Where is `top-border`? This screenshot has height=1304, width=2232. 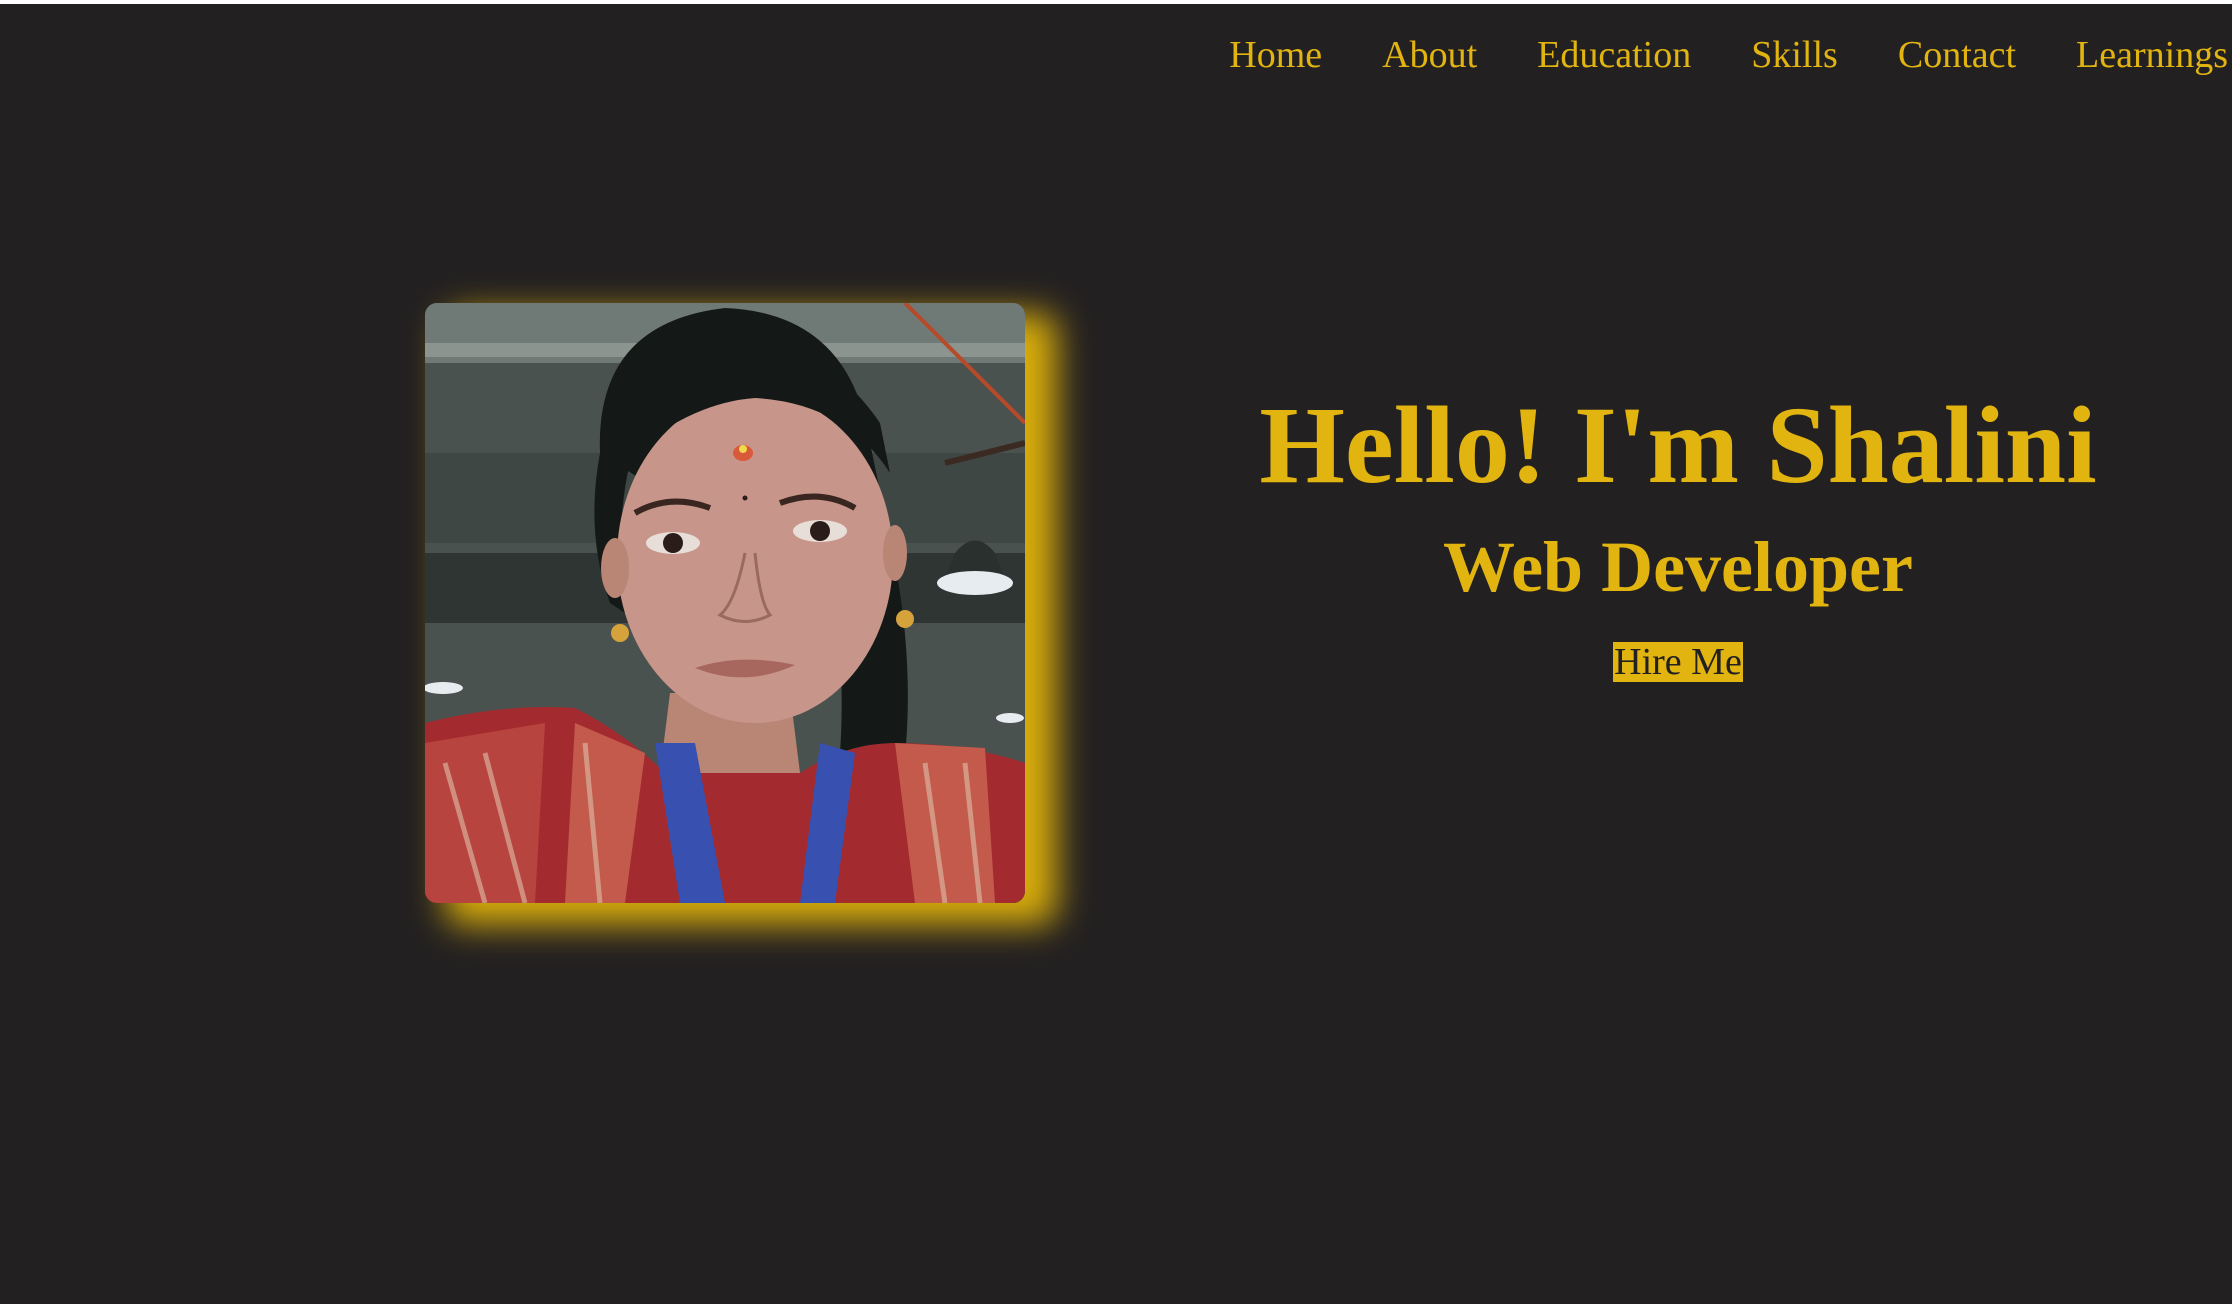
top-border is located at coordinates (1116, 2).